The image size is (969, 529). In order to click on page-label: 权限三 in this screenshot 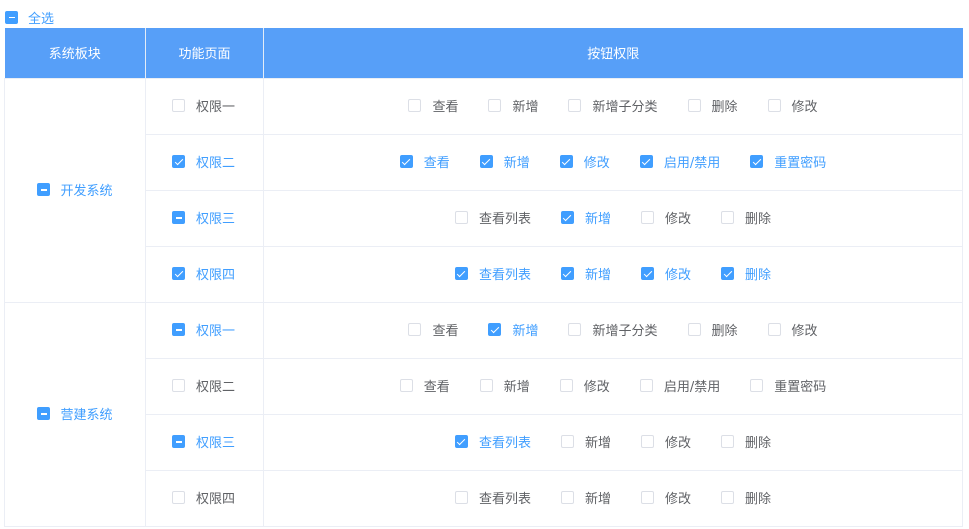, I will do `click(216, 219)`.